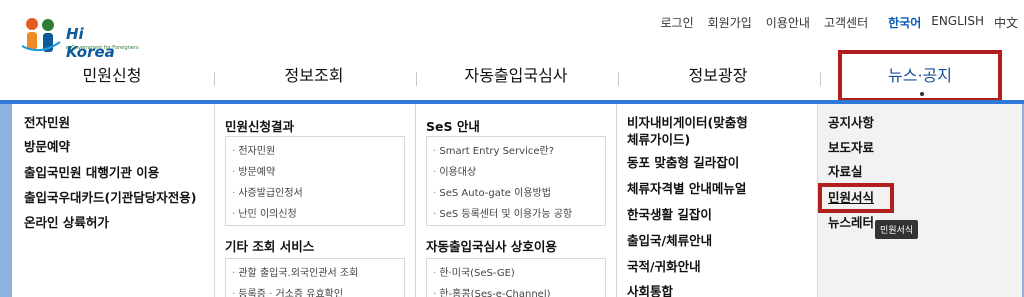  I want to click on logo-tagline: e-Government for Foreigners, so click(102, 48).